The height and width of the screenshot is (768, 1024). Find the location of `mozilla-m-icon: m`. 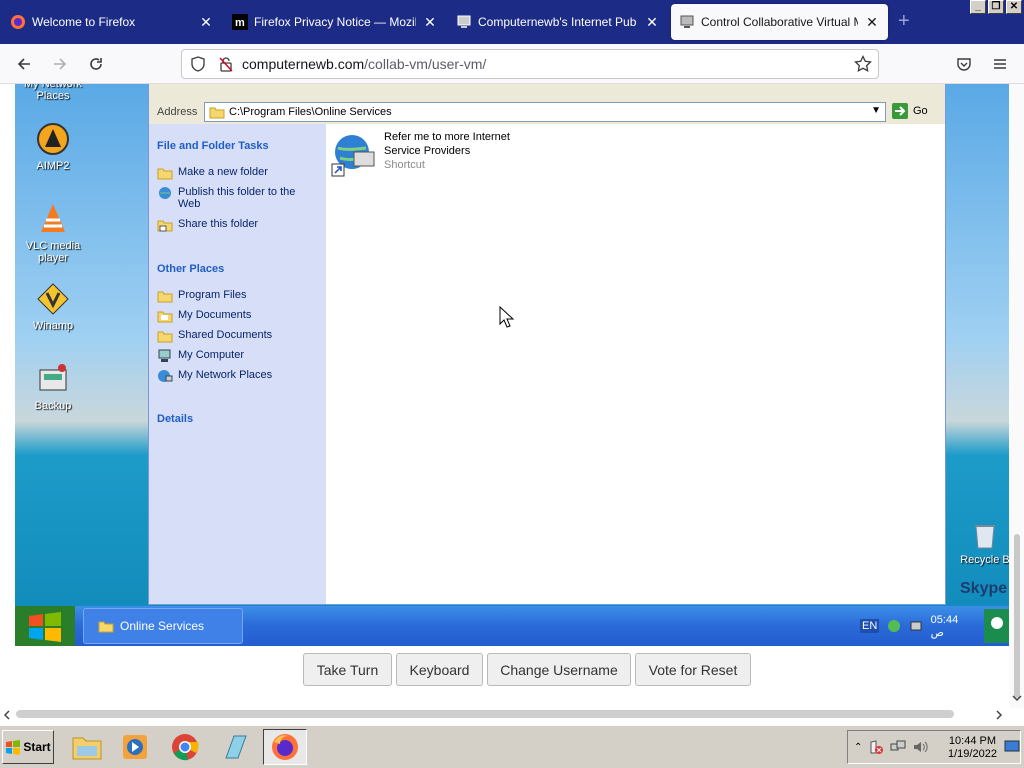

mozilla-m-icon: m is located at coordinates (240, 22).